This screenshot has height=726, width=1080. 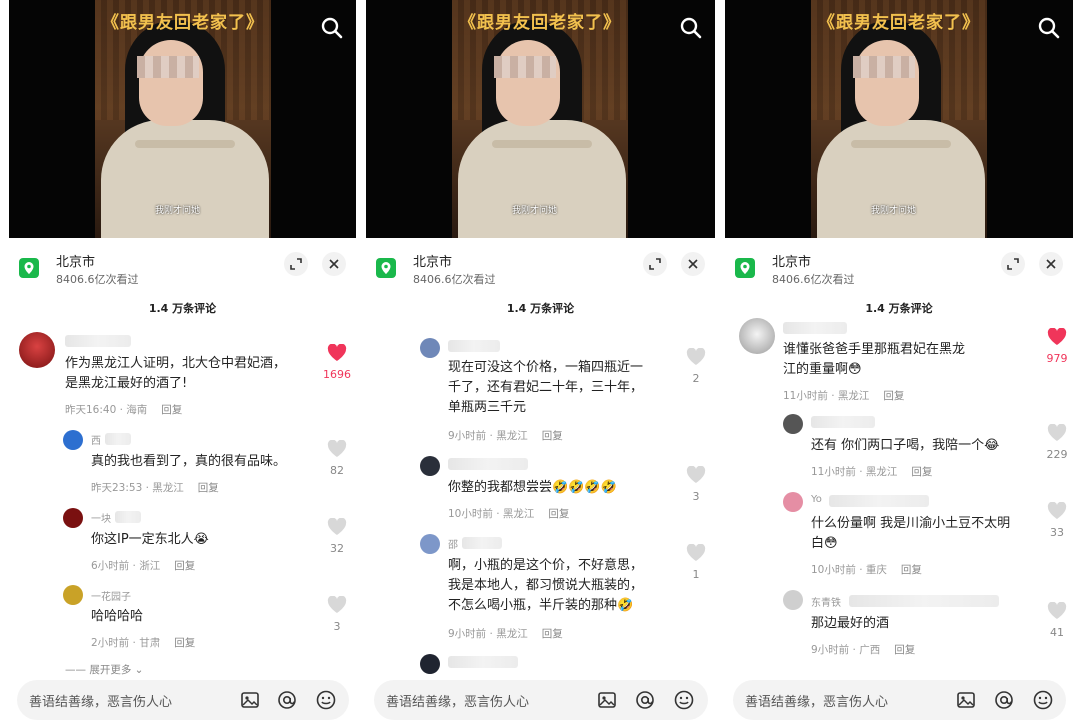 I want to click on heart-icon, so click(x=1057, y=432).